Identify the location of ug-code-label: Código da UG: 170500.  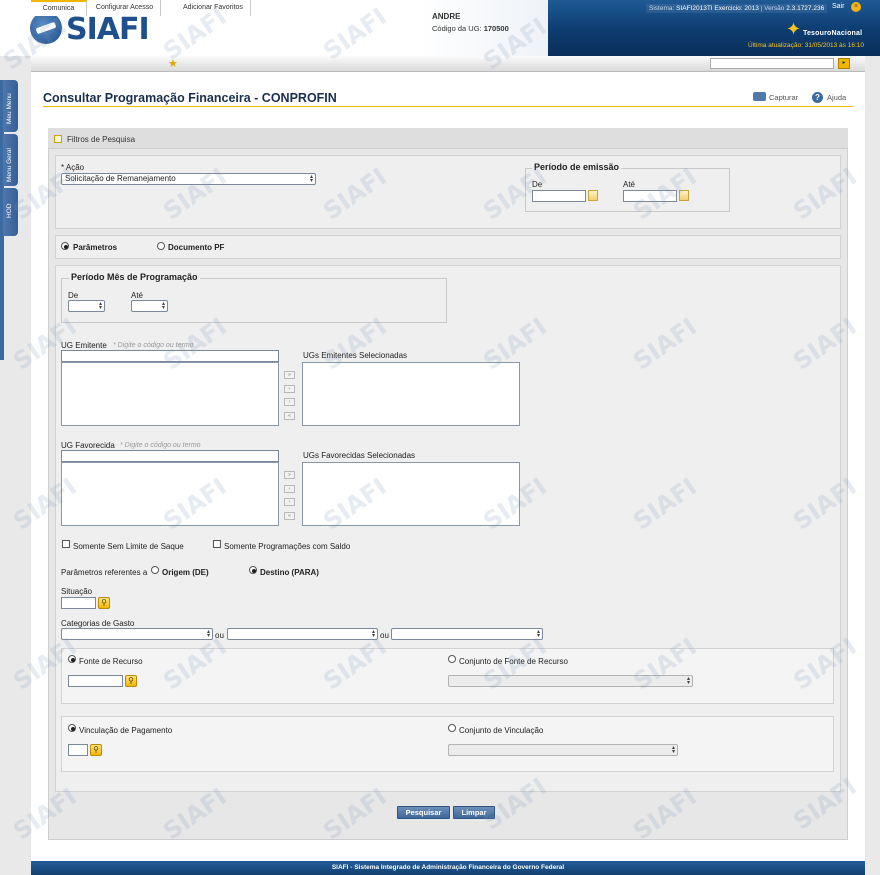
(470, 28).